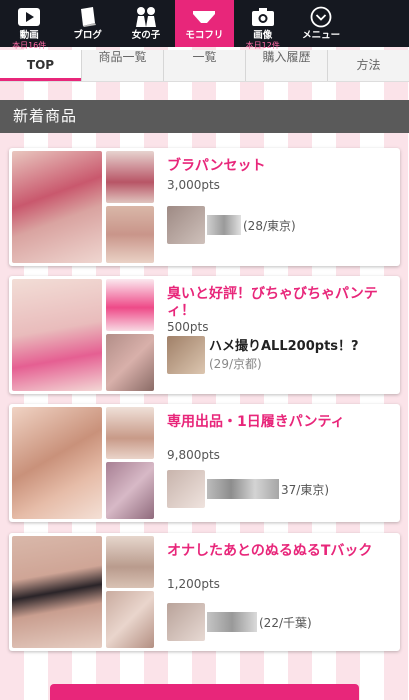 This screenshot has height=700, width=409. I want to click on girls-icon, so click(146, 17).